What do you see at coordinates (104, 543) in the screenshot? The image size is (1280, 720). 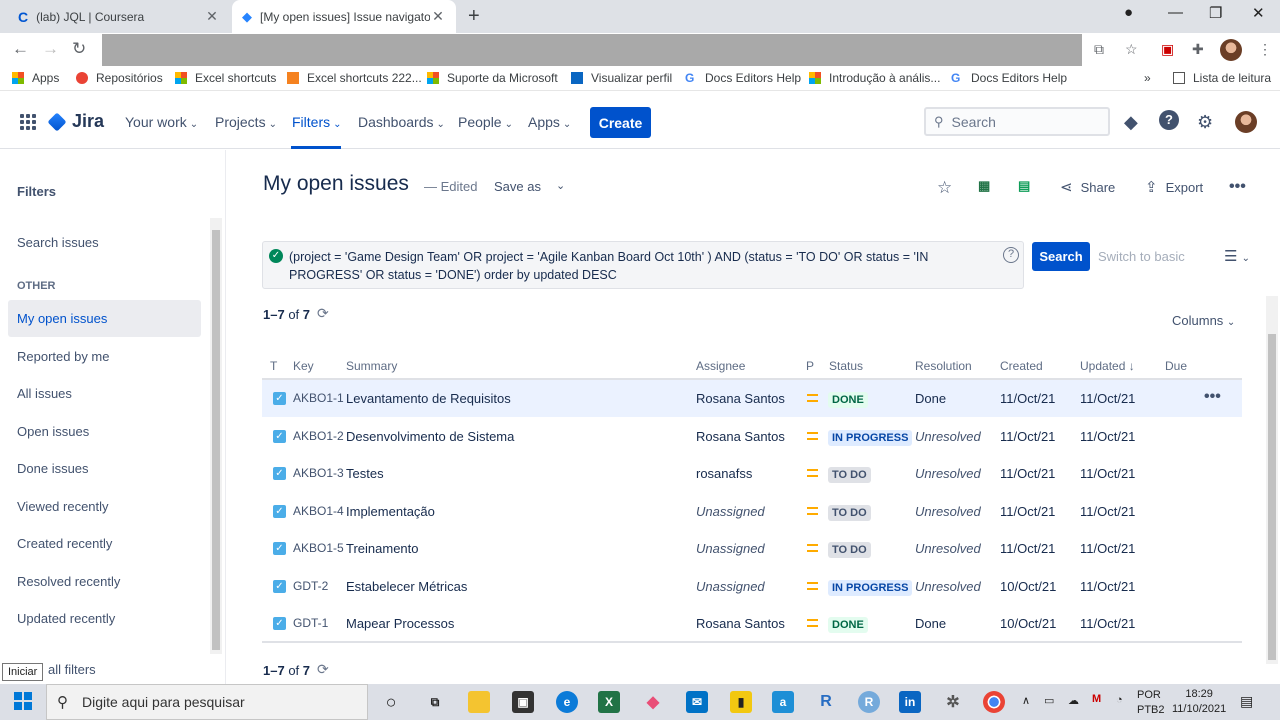 I see `sidebar-item-created-recently: Created recently` at bounding box center [104, 543].